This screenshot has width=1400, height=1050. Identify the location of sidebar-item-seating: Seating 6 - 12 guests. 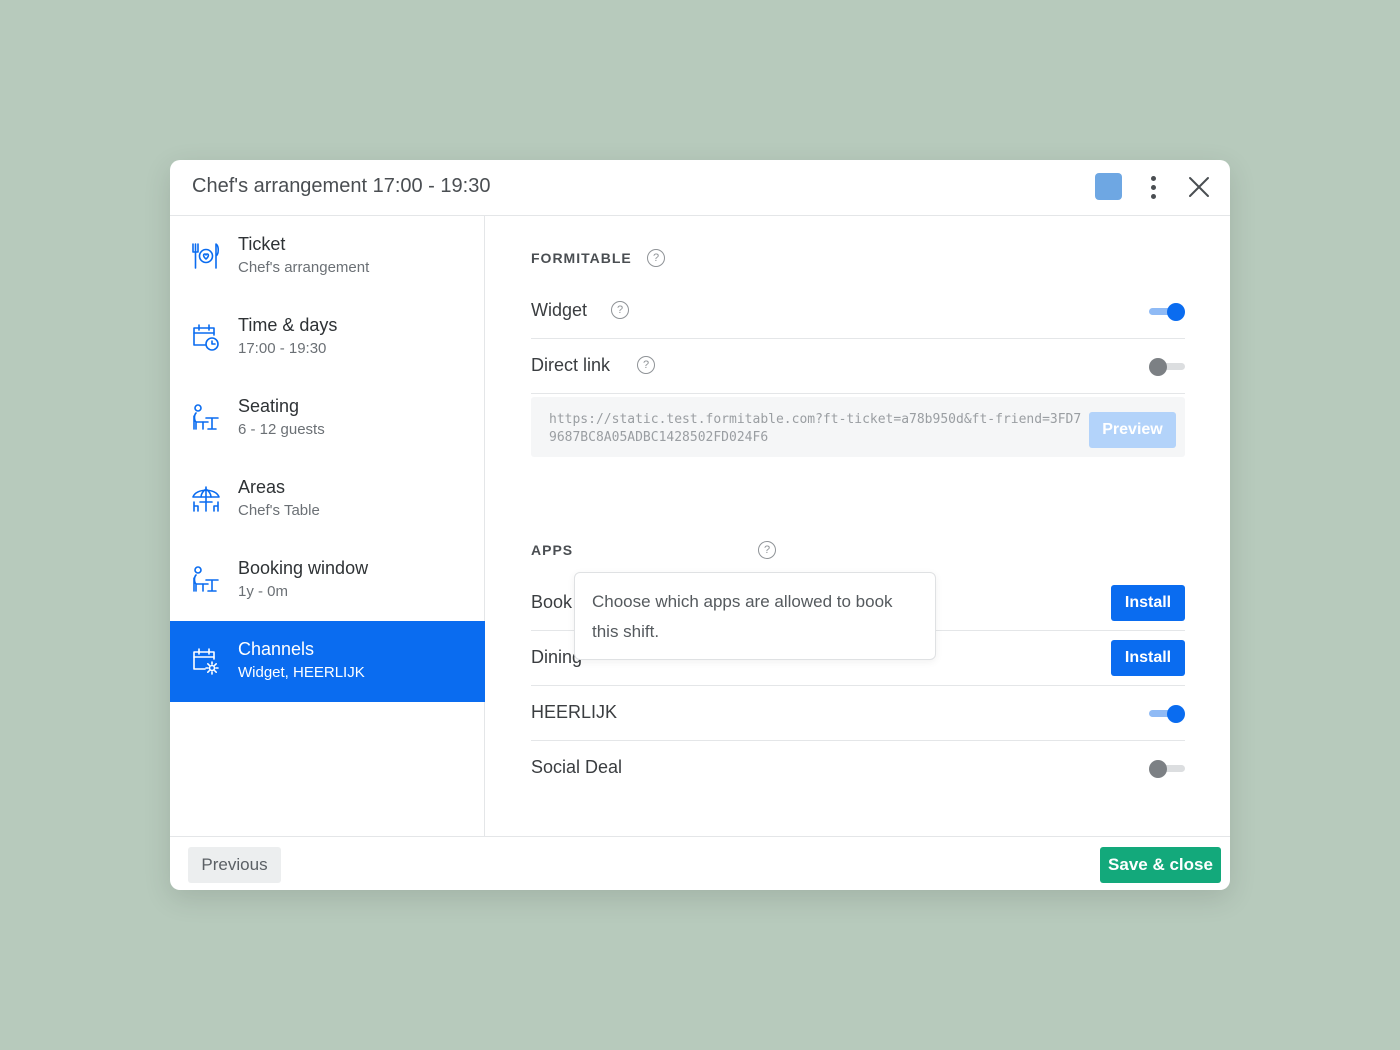
(327, 418).